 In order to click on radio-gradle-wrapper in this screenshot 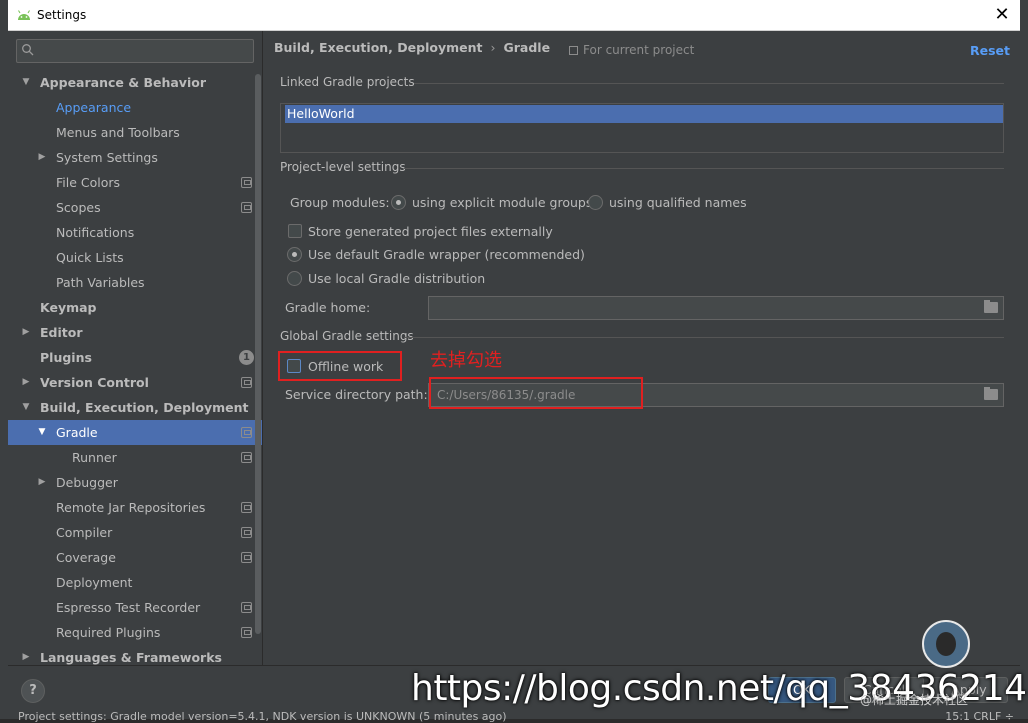, I will do `click(294, 254)`.